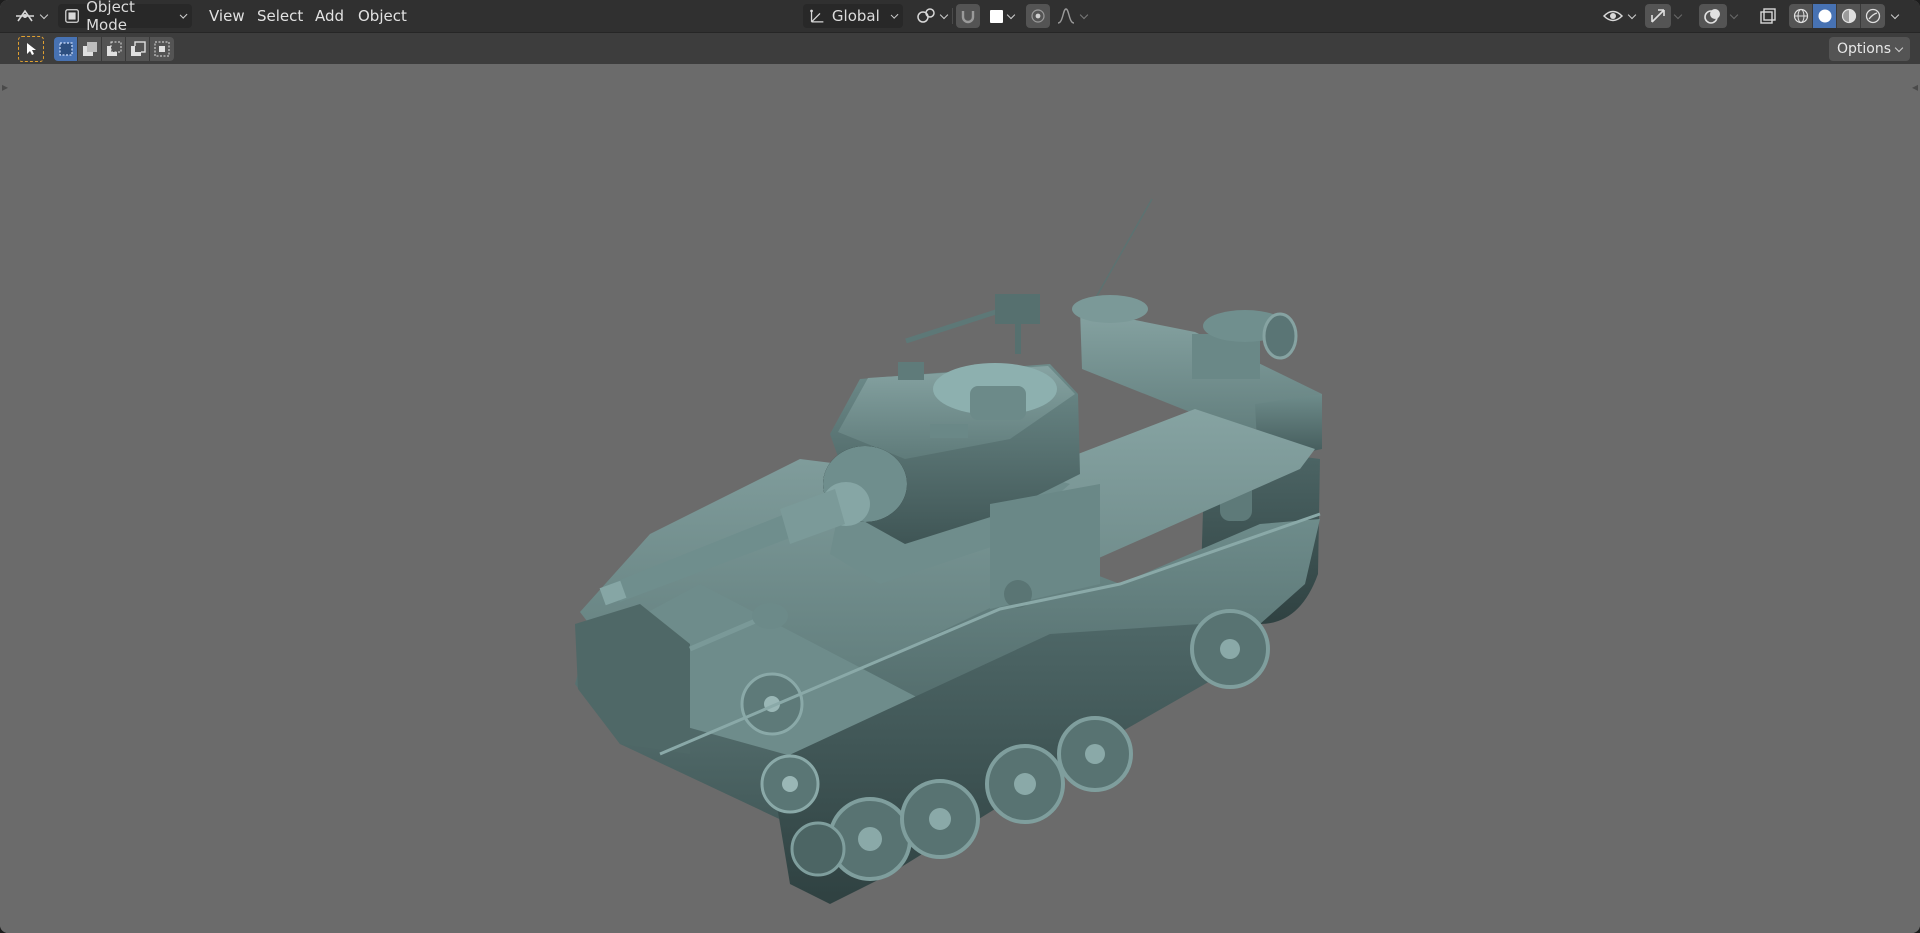 The image size is (1920, 933). I want to click on selection-mode-set, so click(66, 49).